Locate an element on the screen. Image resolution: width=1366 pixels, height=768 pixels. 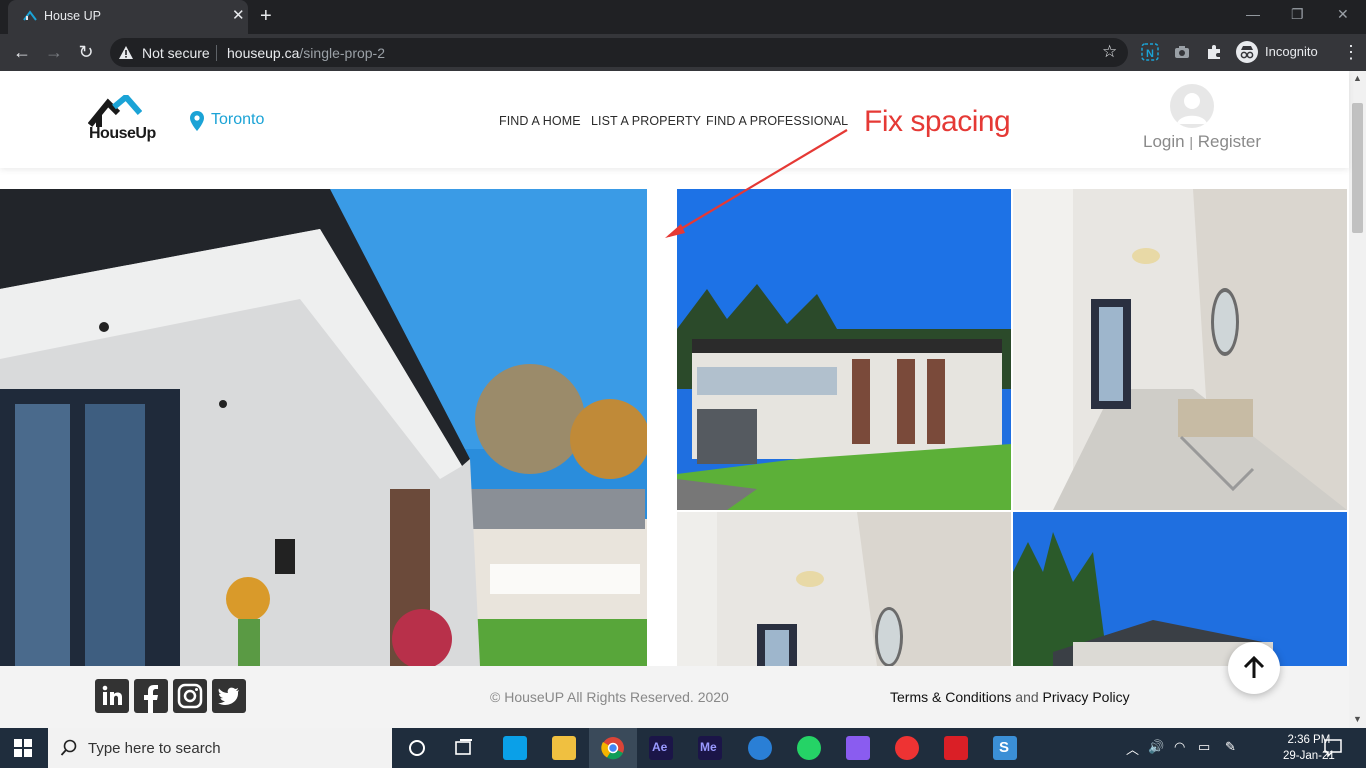
facebook-glyph is located at coordinates (151, 699).